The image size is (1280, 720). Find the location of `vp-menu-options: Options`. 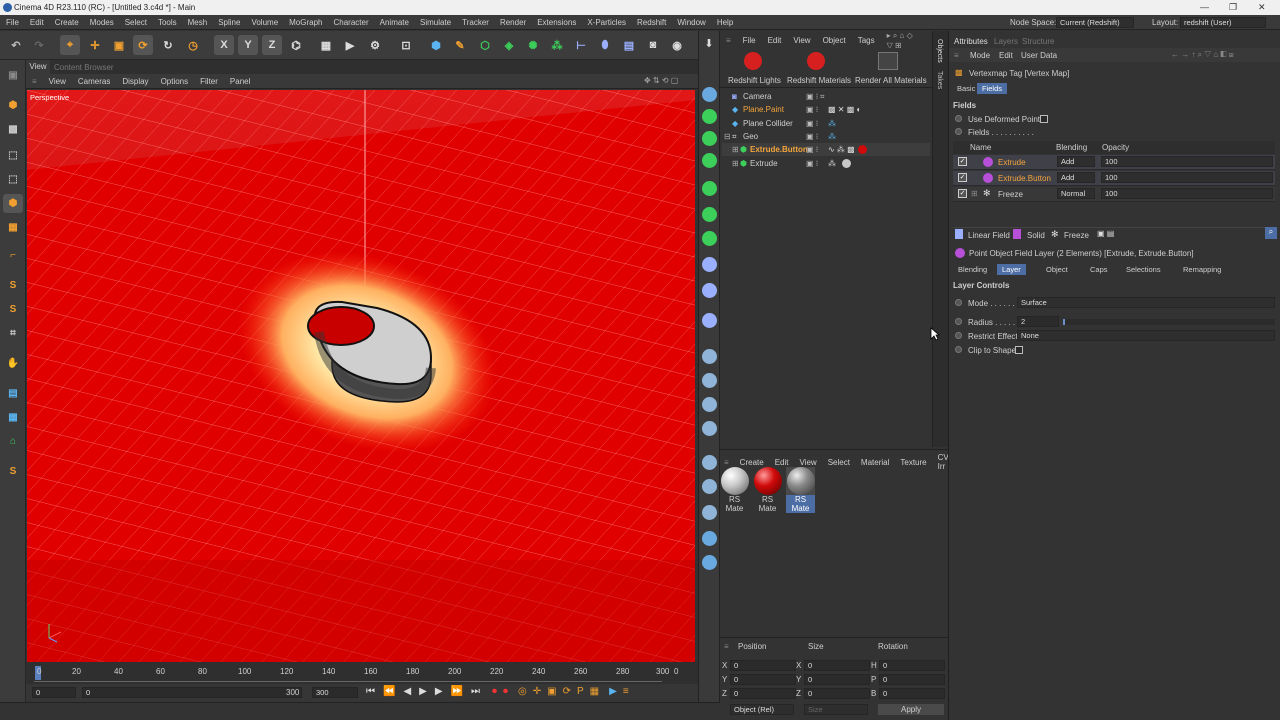

vp-menu-options: Options is located at coordinates (175, 81).